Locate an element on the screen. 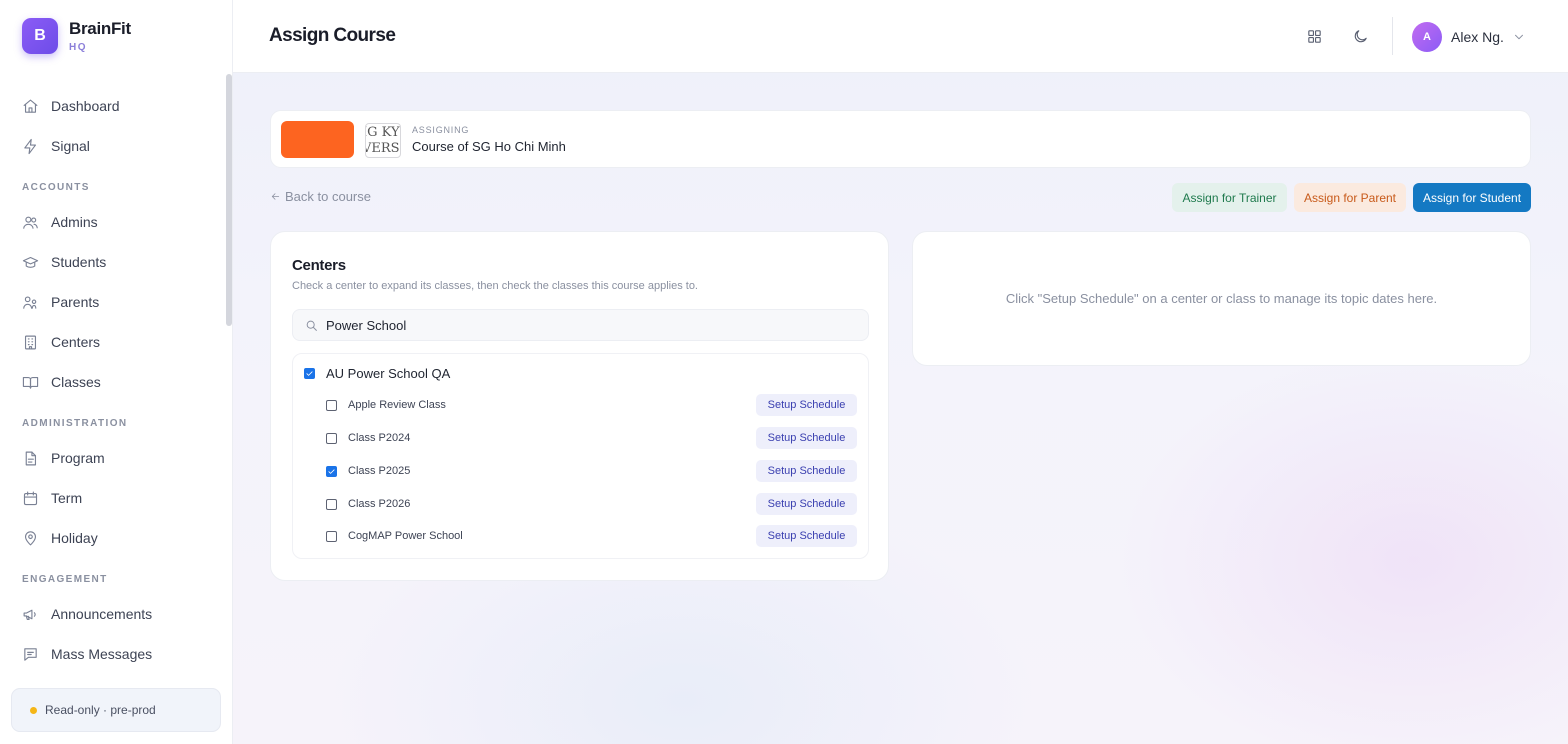 The width and height of the screenshot is (1568, 744). user-menu: A Alex Ng. is located at coordinates (1469, 37).